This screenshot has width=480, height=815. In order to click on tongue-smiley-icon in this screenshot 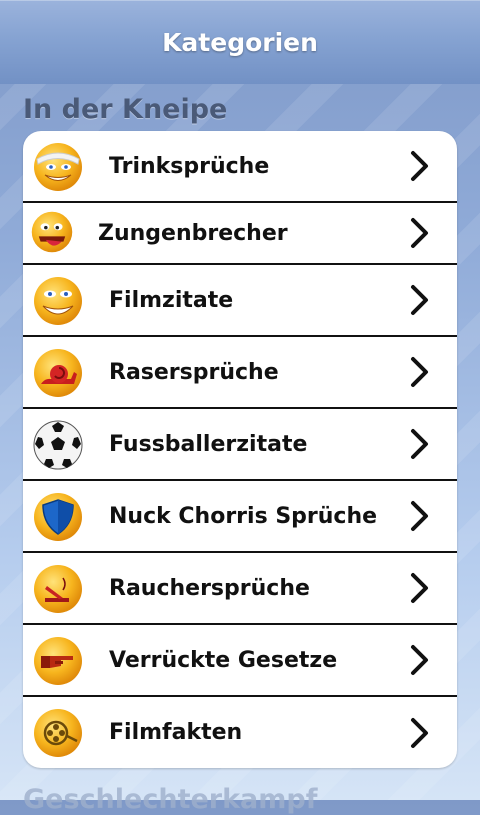, I will do `click(52, 232)`.